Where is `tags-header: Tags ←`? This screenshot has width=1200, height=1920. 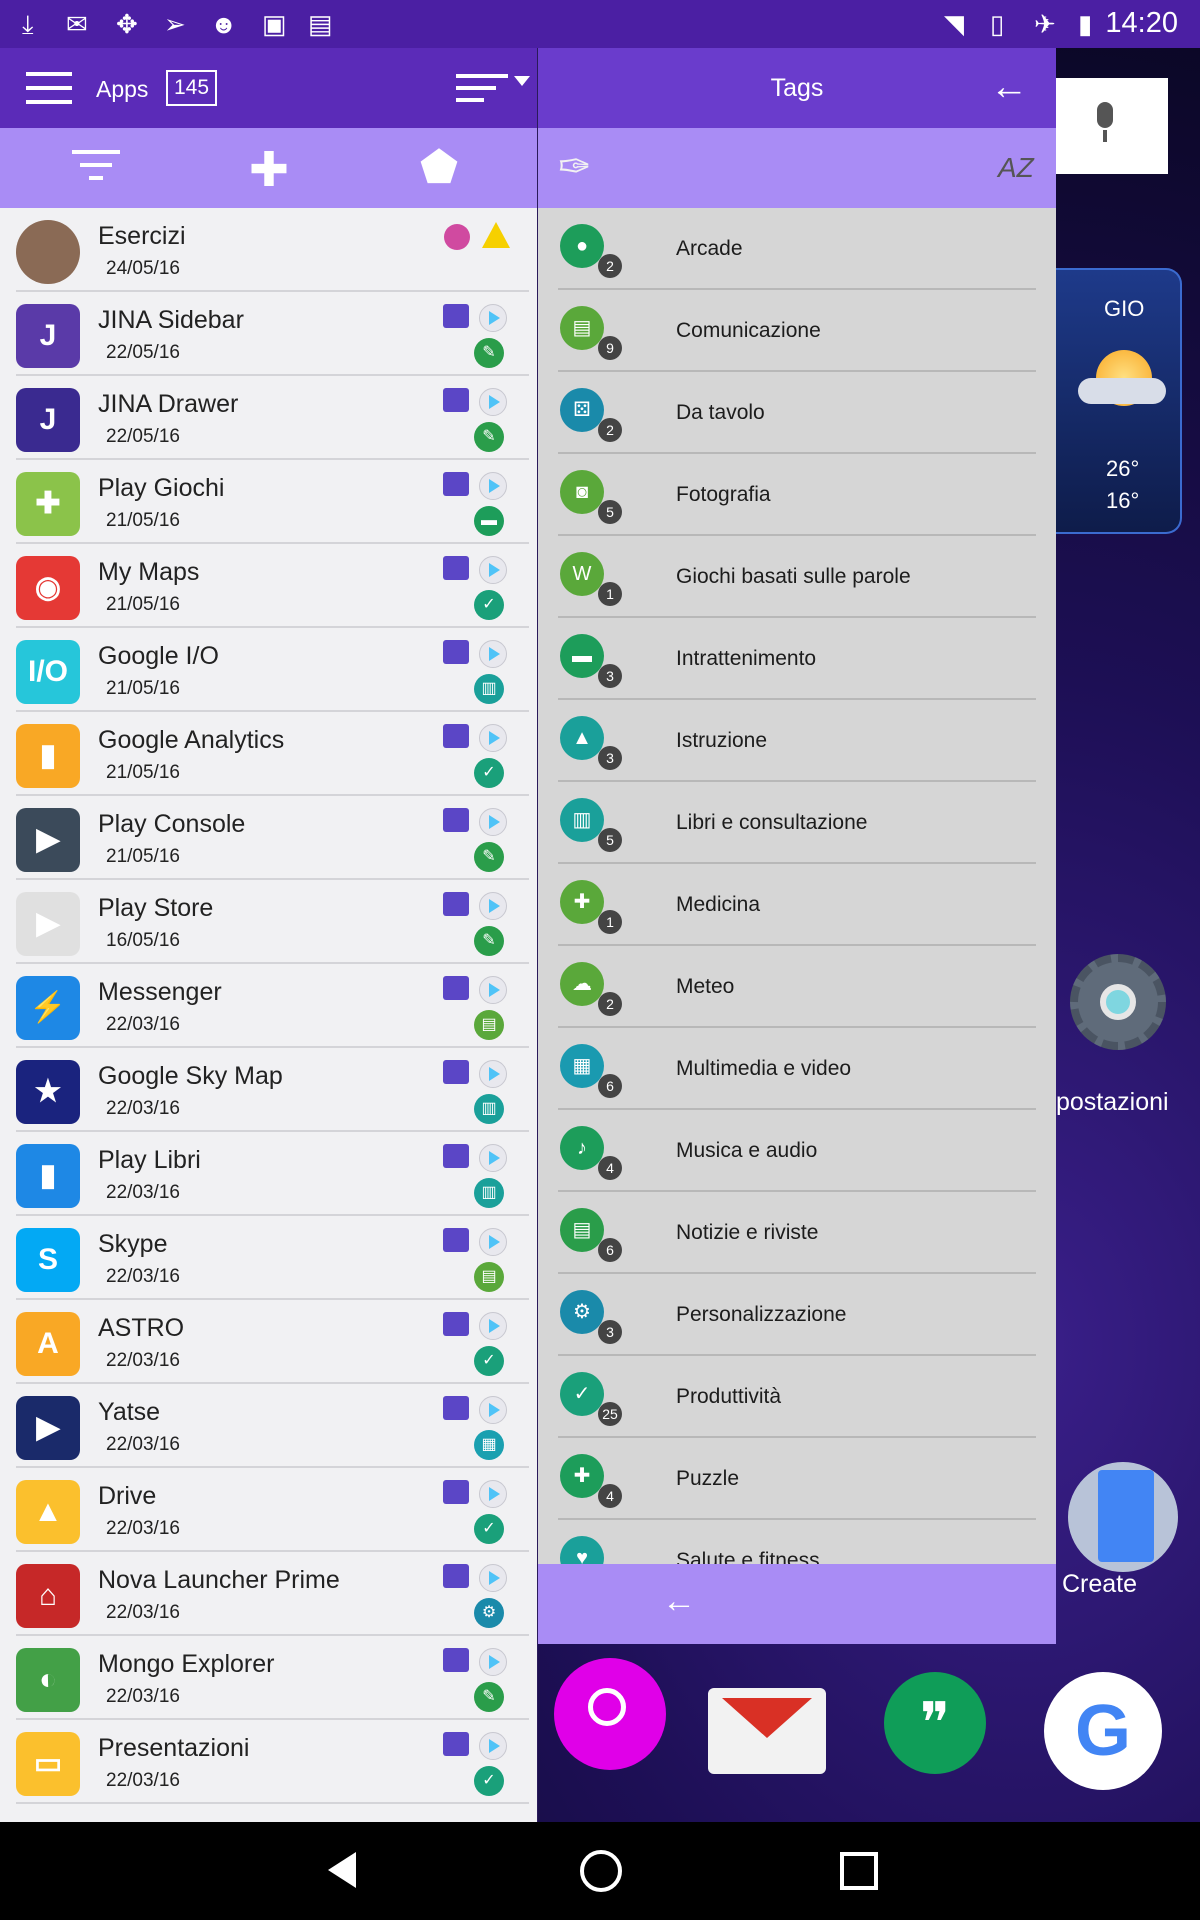 tags-header: Tags ← is located at coordinates (797, 88).